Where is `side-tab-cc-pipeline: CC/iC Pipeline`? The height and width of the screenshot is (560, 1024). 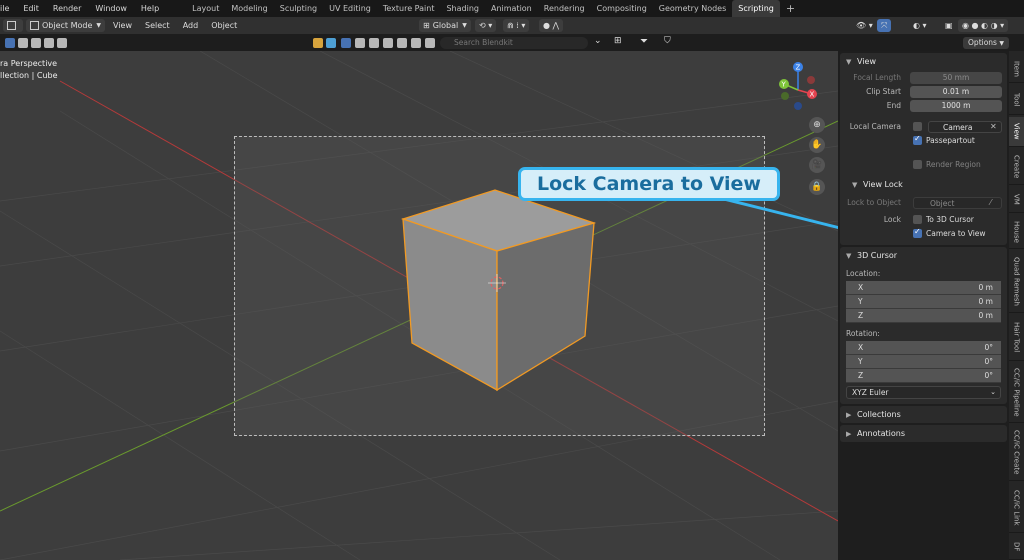 side-tab-cc-pipeline: CC/iC Pipeline is located at coordinates (1016, 393).